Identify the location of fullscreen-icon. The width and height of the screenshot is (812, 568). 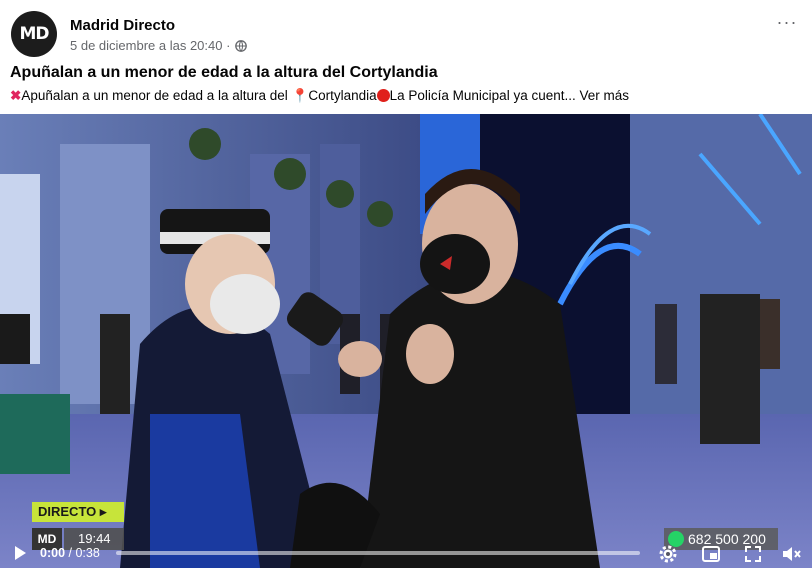
(753, 554).